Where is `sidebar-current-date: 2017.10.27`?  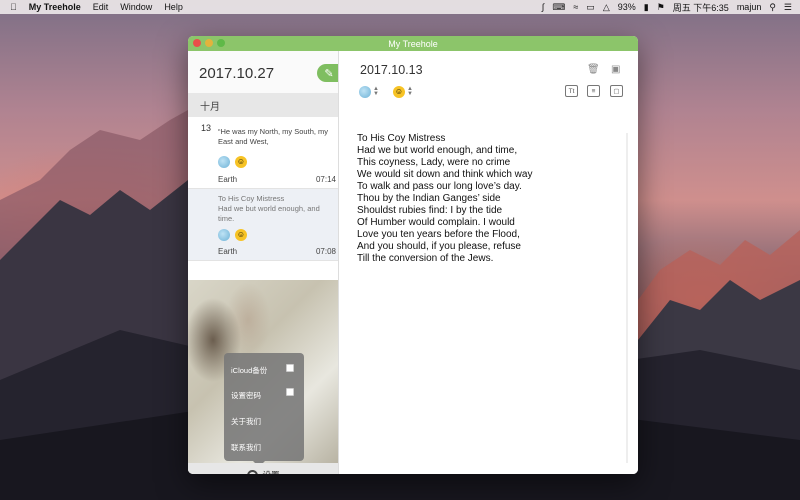
sidebar-current-date: 2017.10.27 is located at coordinates (237, 73).